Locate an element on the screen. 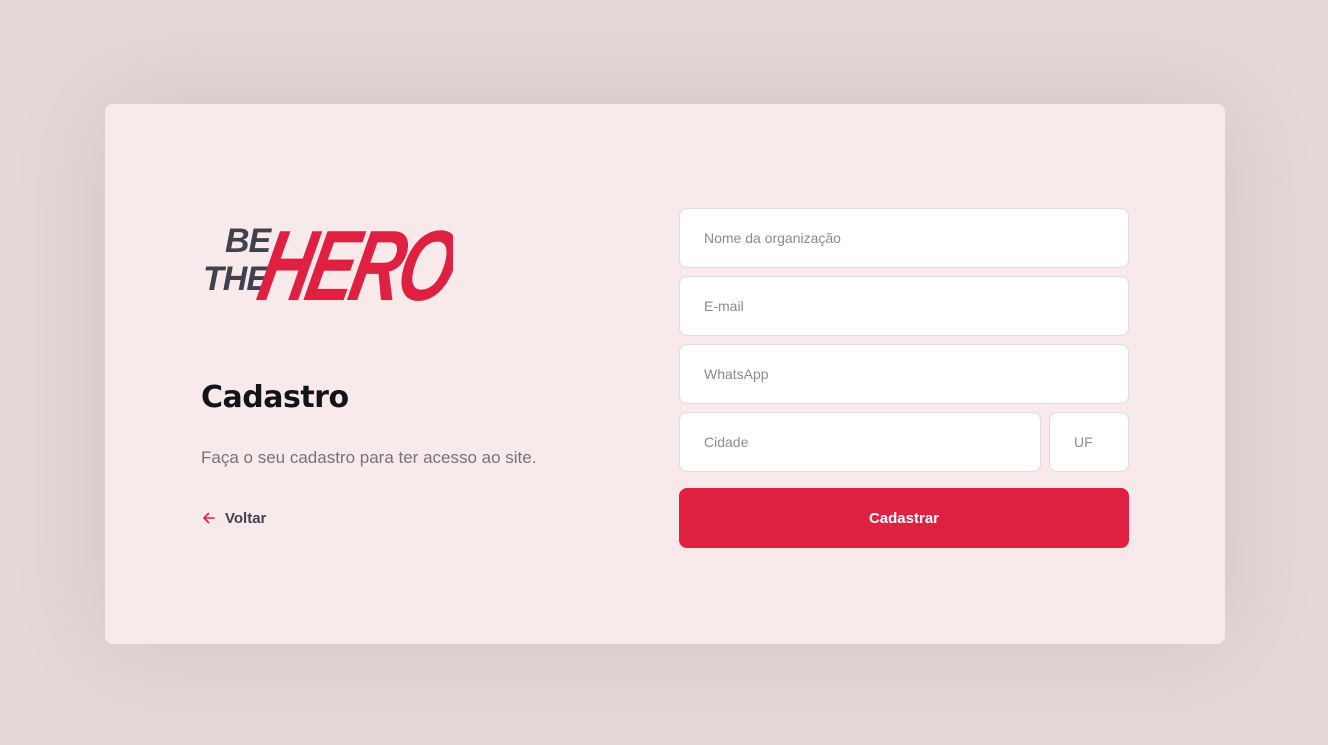 This screenshot has height=745, width=1328. city-input is located at coordinates (860, 442).